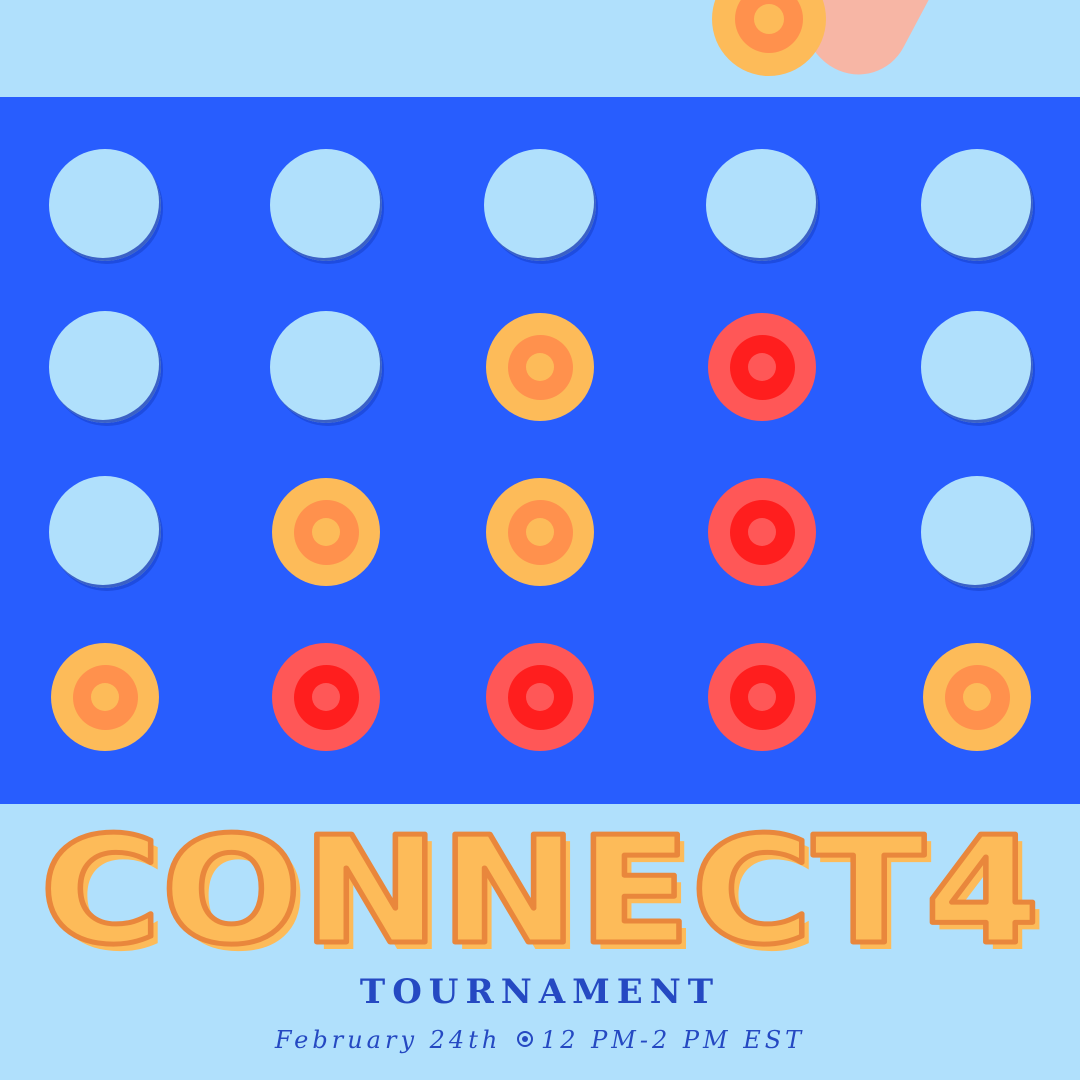  I want to click on event-date: February 24th, so click(388, 1040).